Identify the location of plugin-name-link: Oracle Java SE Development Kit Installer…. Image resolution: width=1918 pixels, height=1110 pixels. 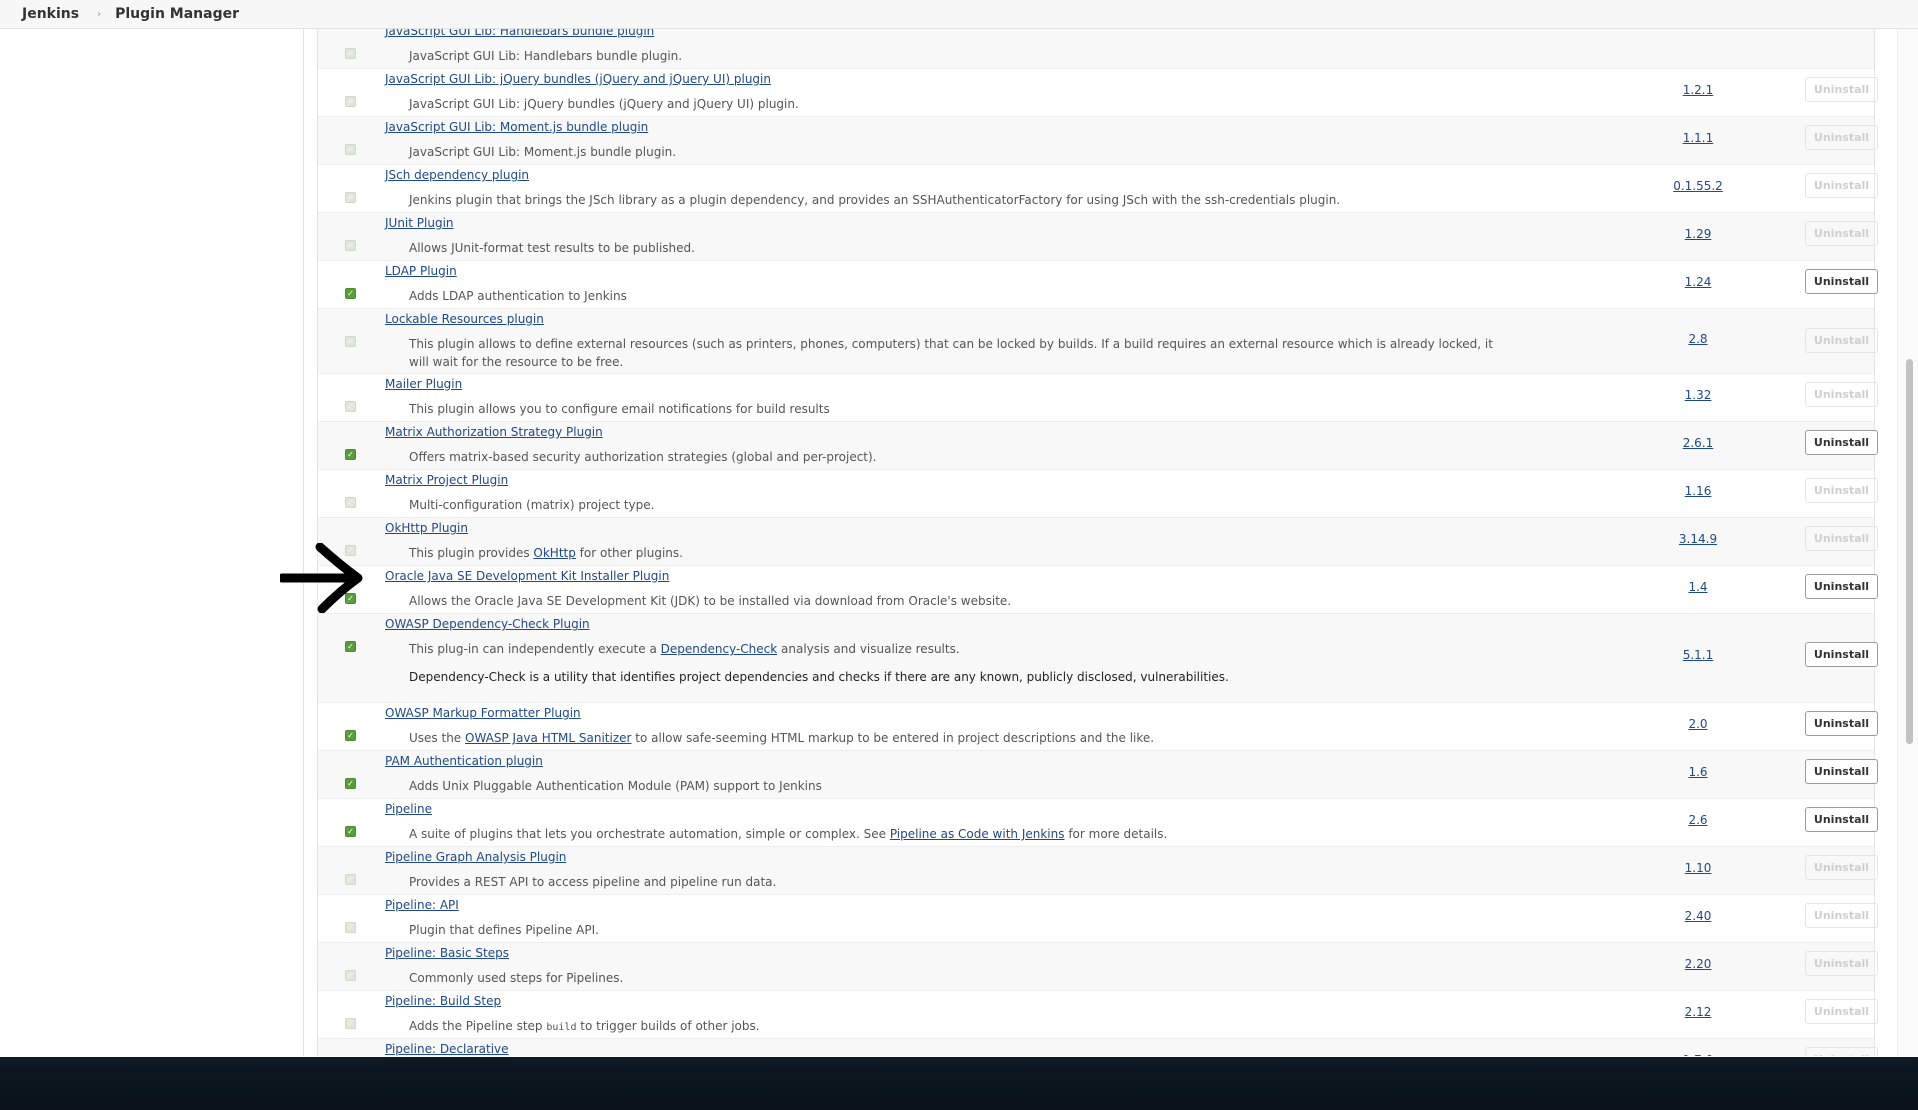
(527, 576).